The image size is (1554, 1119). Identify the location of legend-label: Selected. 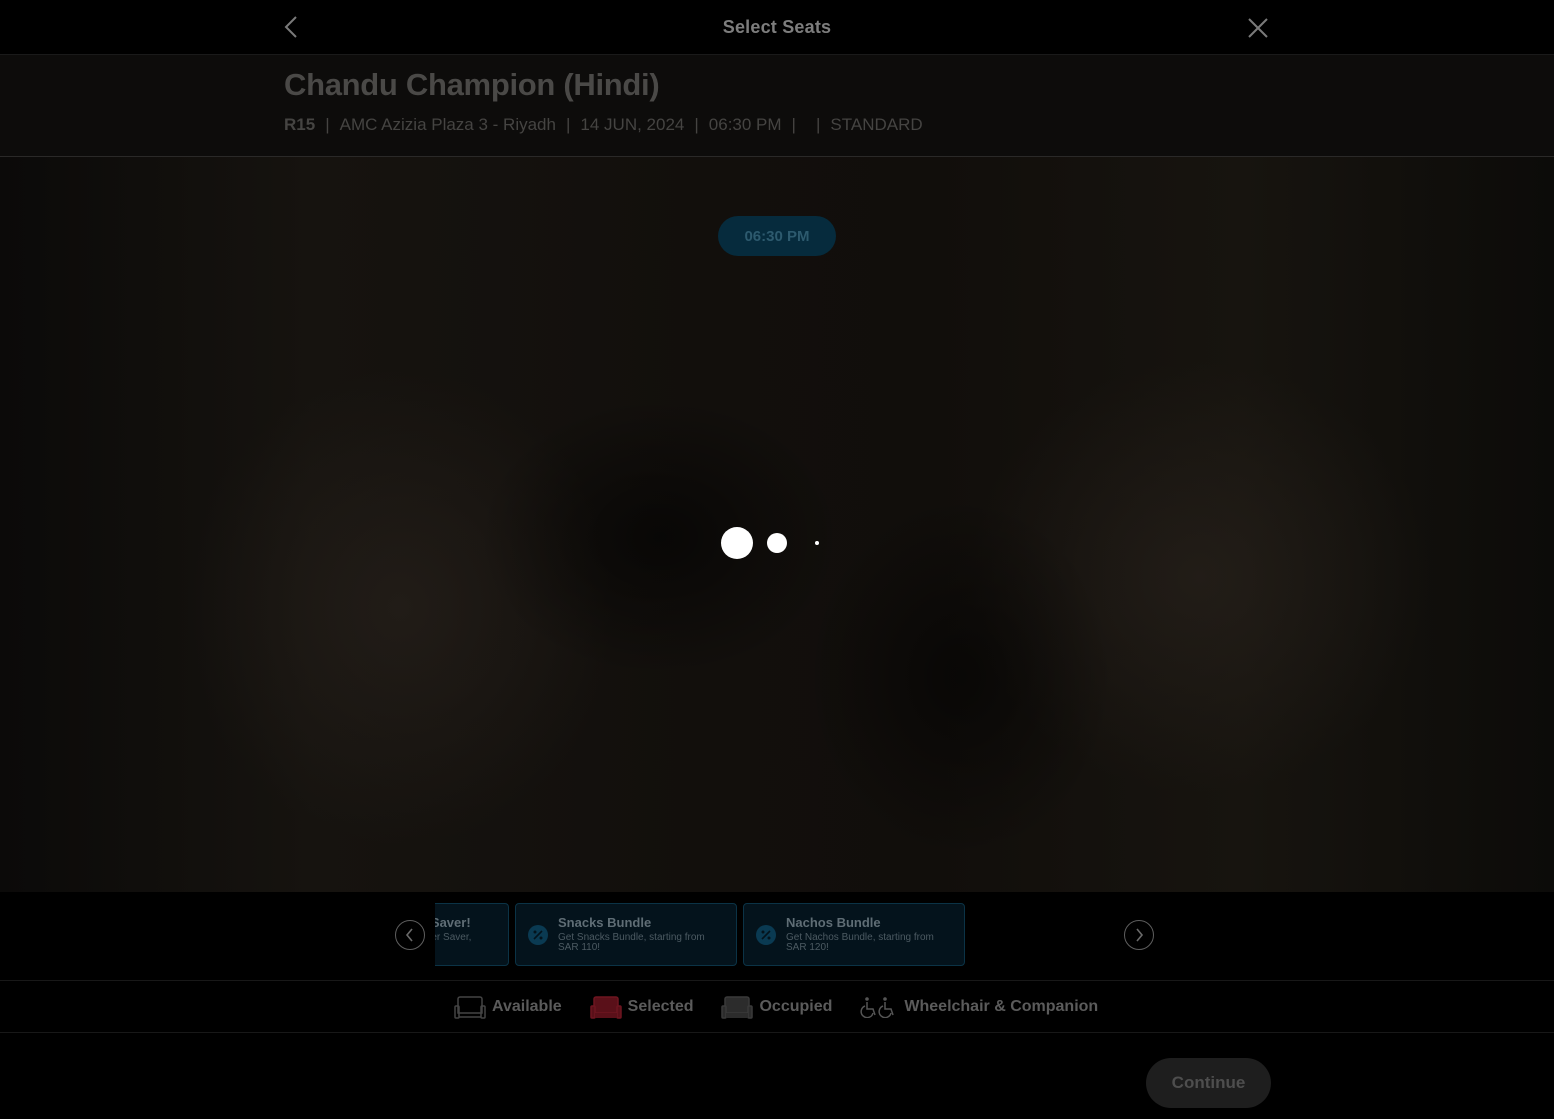
(660, 1006).